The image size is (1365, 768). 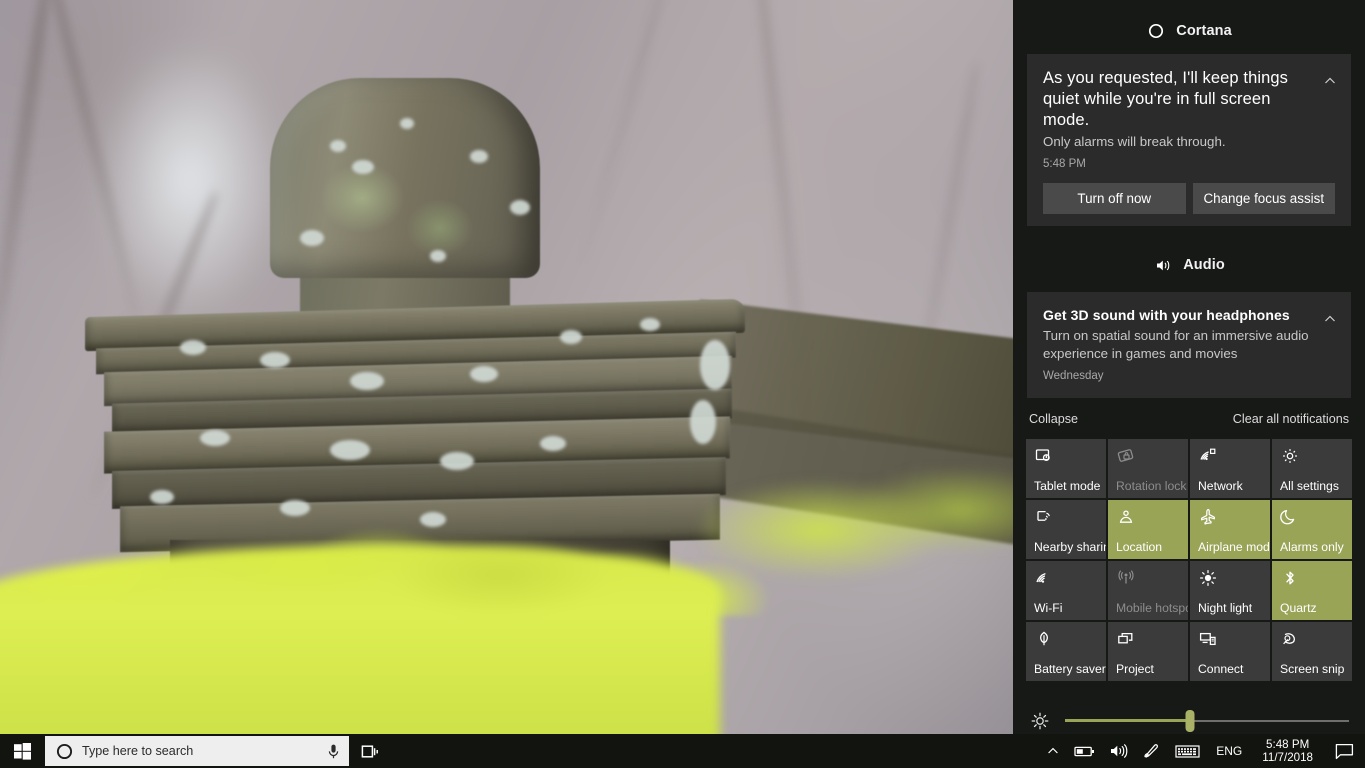 I want to click on clear-all-notifications-link: Clear all notifications, so click(x=1291, y=419).